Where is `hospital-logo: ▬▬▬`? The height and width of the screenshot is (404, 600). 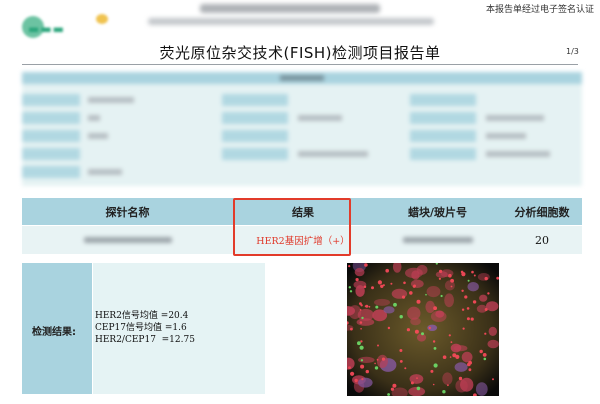
hospital-logo: ▬▬▬ is located at coordinates (65, 27).